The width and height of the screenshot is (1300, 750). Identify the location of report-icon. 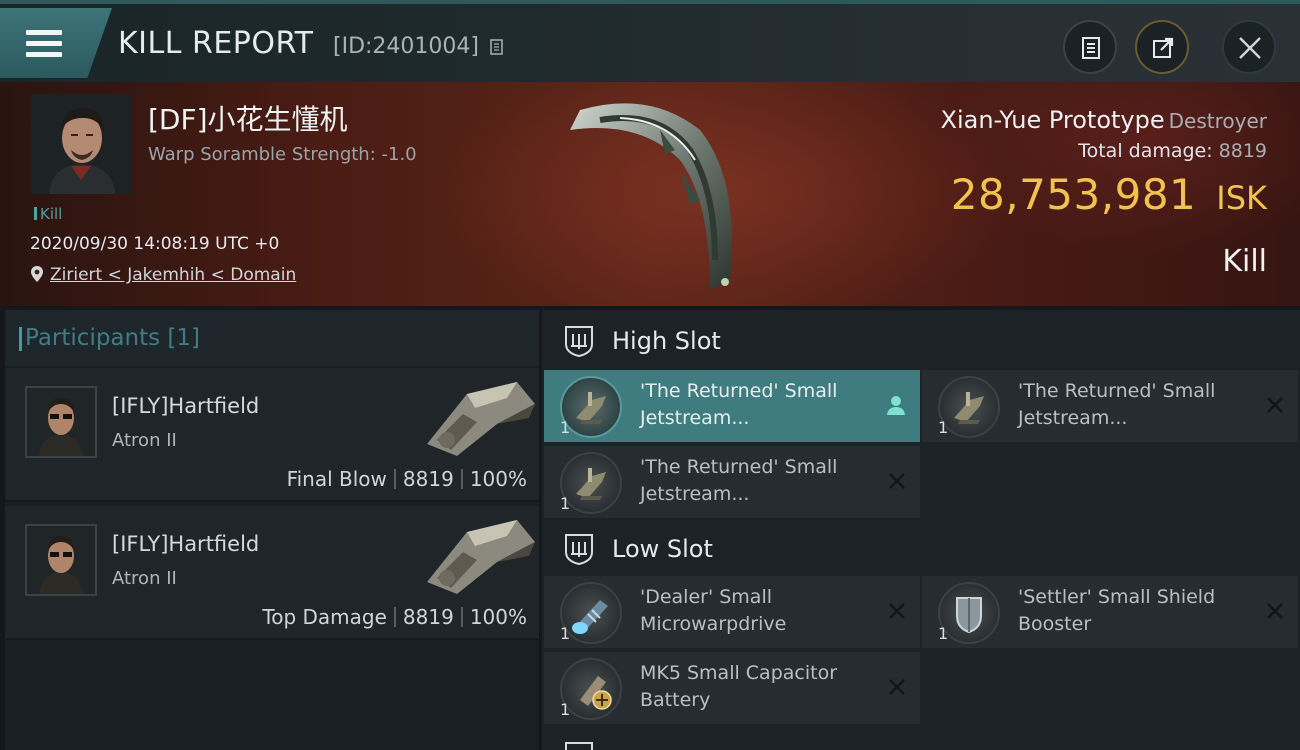
(1091, 48).